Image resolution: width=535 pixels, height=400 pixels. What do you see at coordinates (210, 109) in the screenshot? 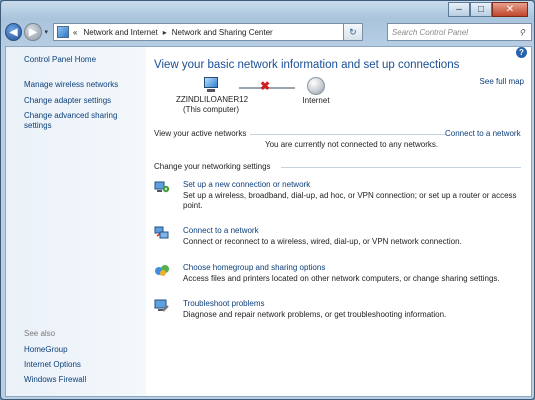
I see `computer-subtitle: (This computer)` at bounding box center [210, 109].